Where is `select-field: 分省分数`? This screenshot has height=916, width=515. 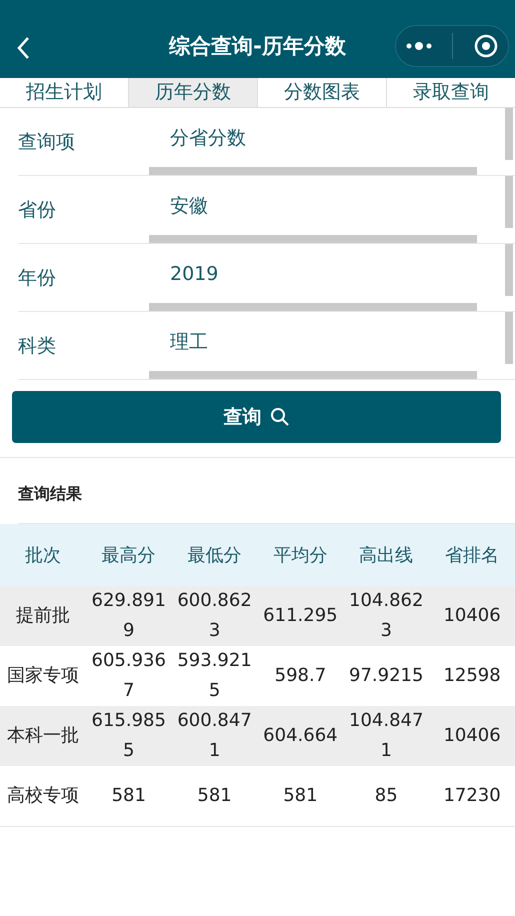
select-field: 分省分数 is located at coordinates (313, 141).